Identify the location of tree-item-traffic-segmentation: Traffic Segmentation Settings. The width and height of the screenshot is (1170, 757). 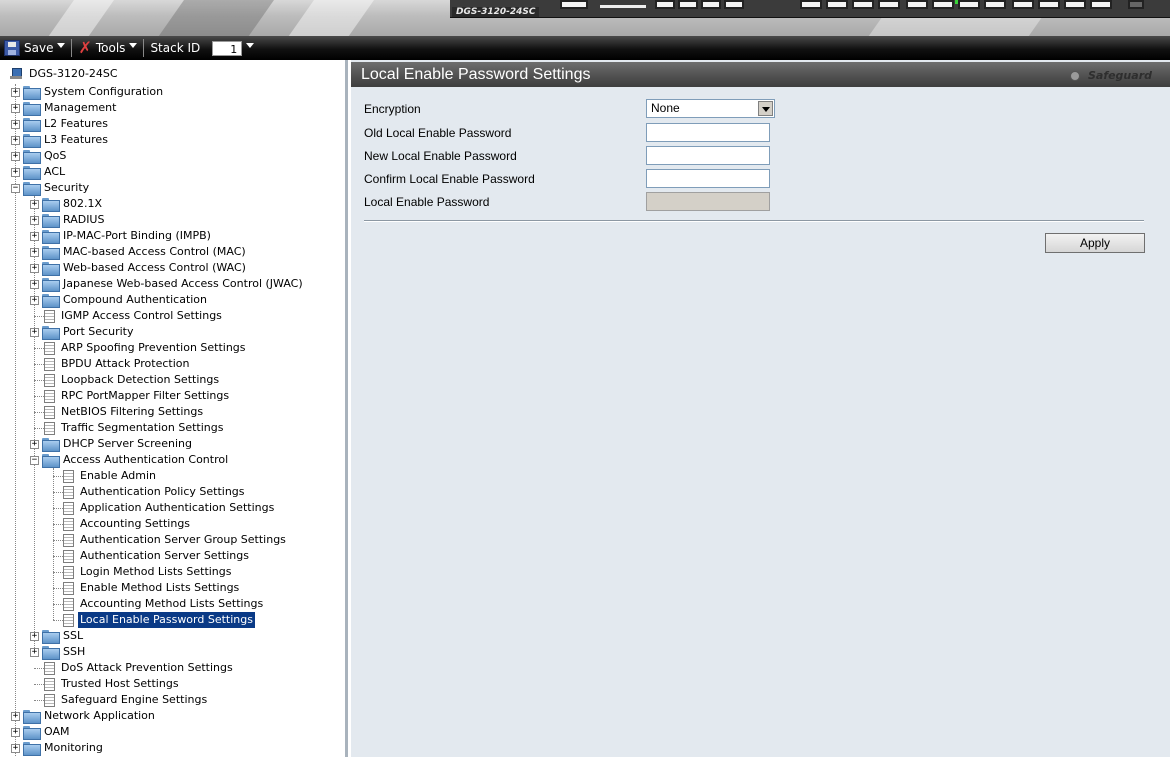
(127, 428).